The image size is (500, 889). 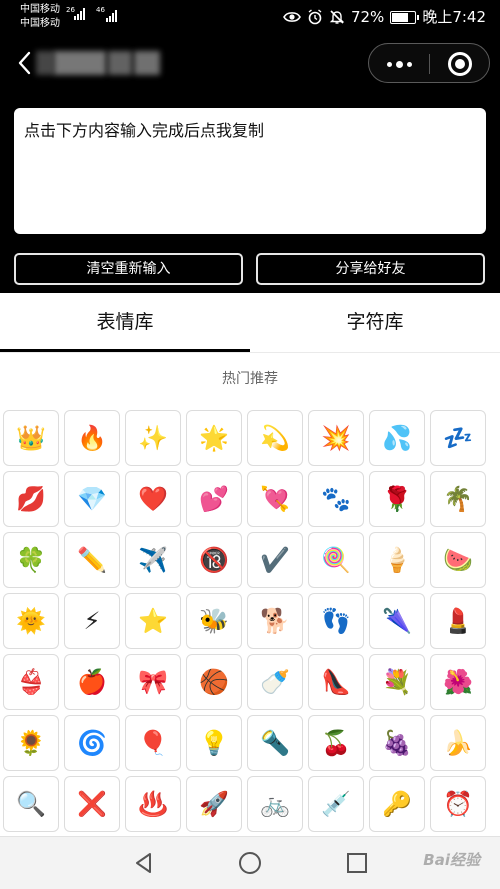 What do you see at coordinates (250, 379) in the screenshot?
I see `section-title: 热门推荐` at bounding box center [250, 379].